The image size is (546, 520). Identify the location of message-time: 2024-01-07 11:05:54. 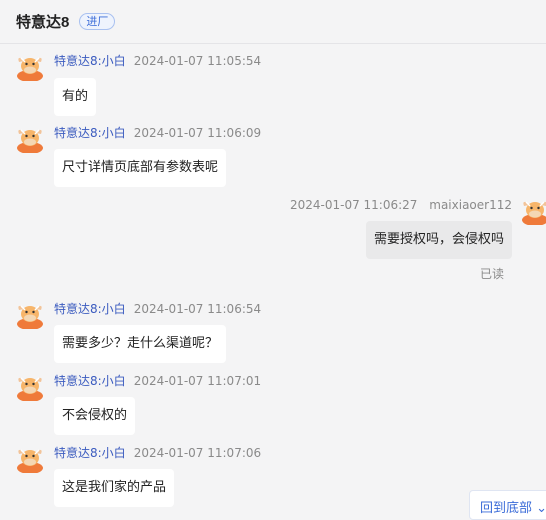
(197, 61).